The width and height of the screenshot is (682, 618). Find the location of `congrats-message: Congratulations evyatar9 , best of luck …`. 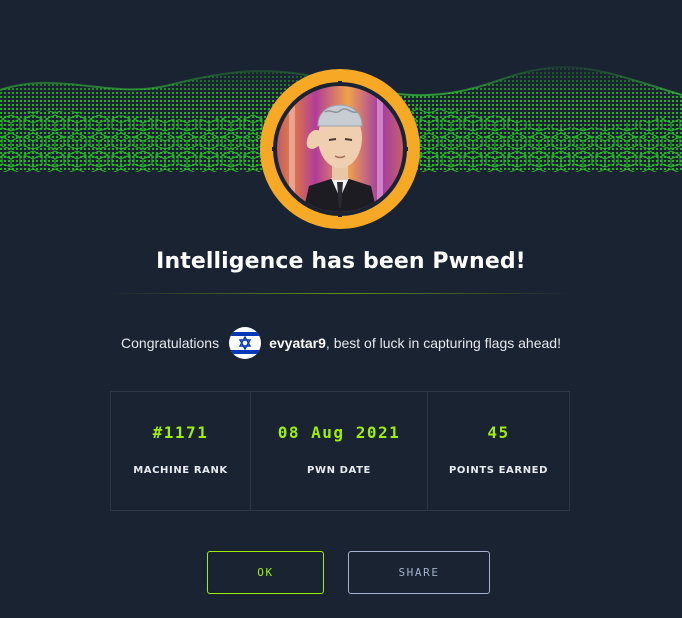

congrats-message: Congratulations evyatar9 , best of luck … is located at coordinates (341, 343).